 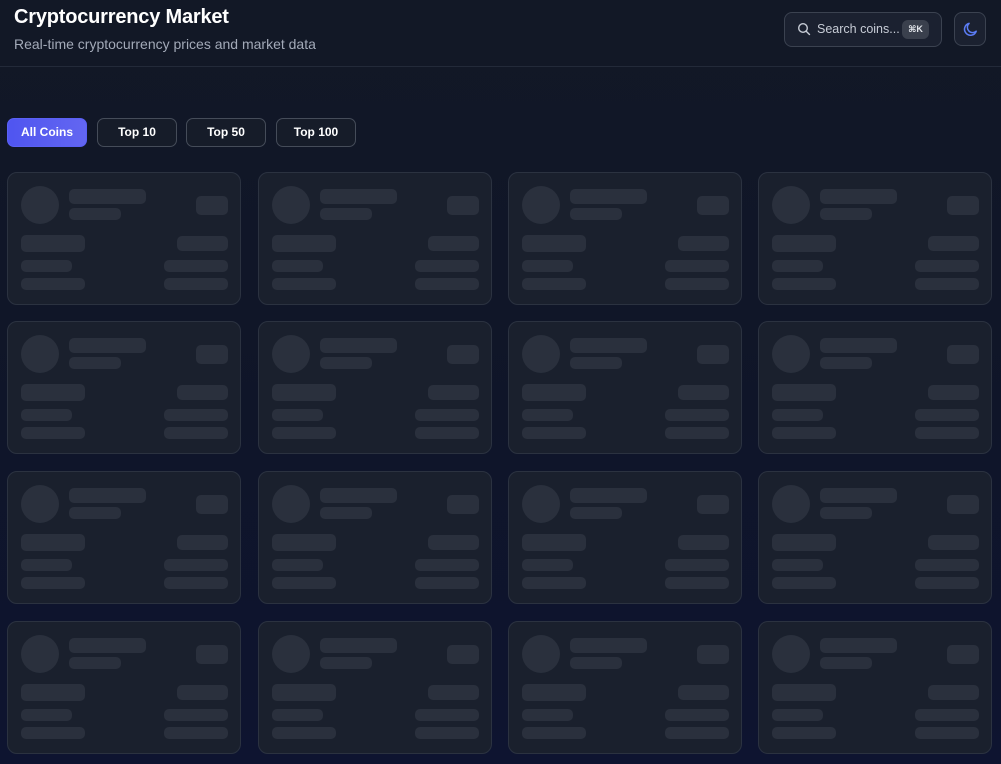 I want to click on moon-icon, so click(x=970, y=29).